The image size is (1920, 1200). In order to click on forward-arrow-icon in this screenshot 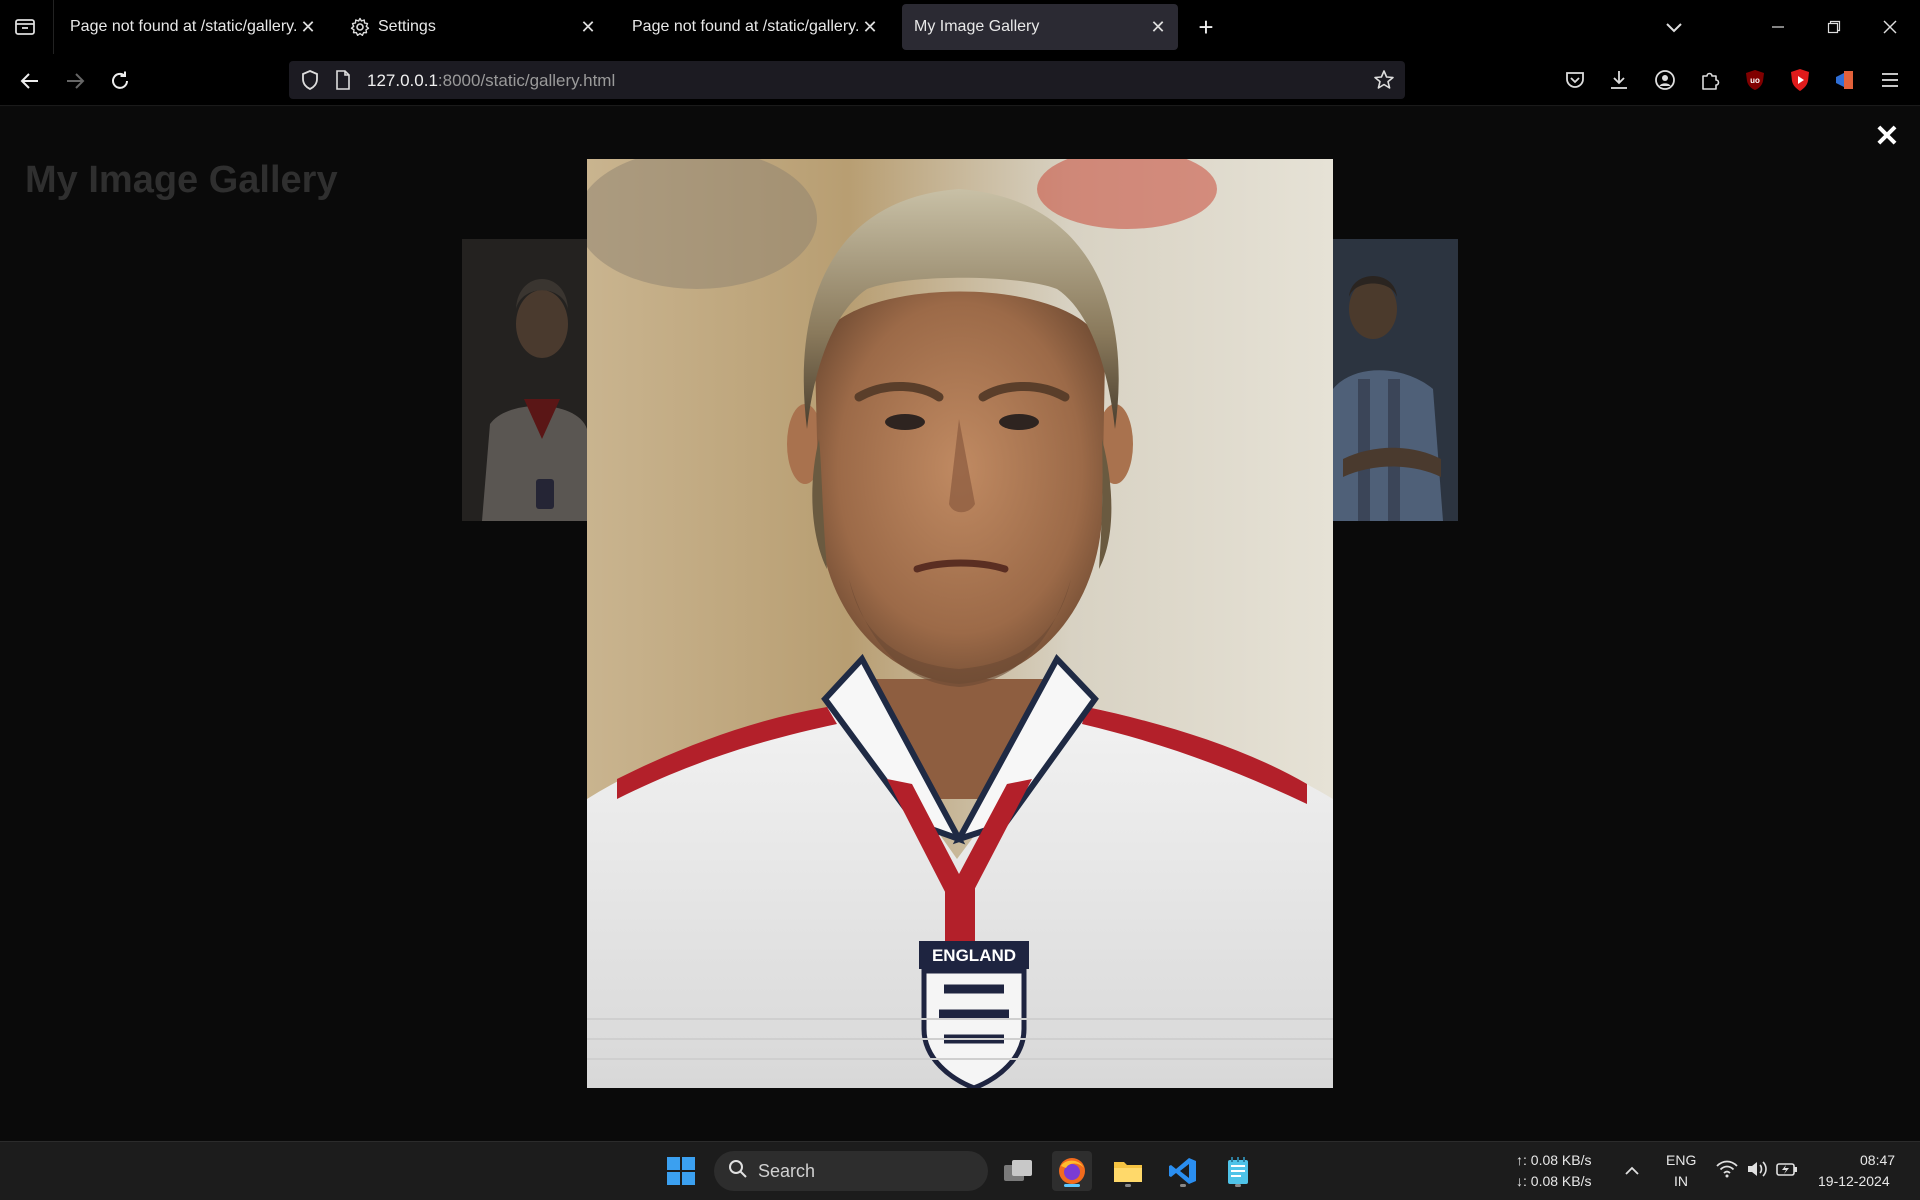, I will do `click(75, 81)`.